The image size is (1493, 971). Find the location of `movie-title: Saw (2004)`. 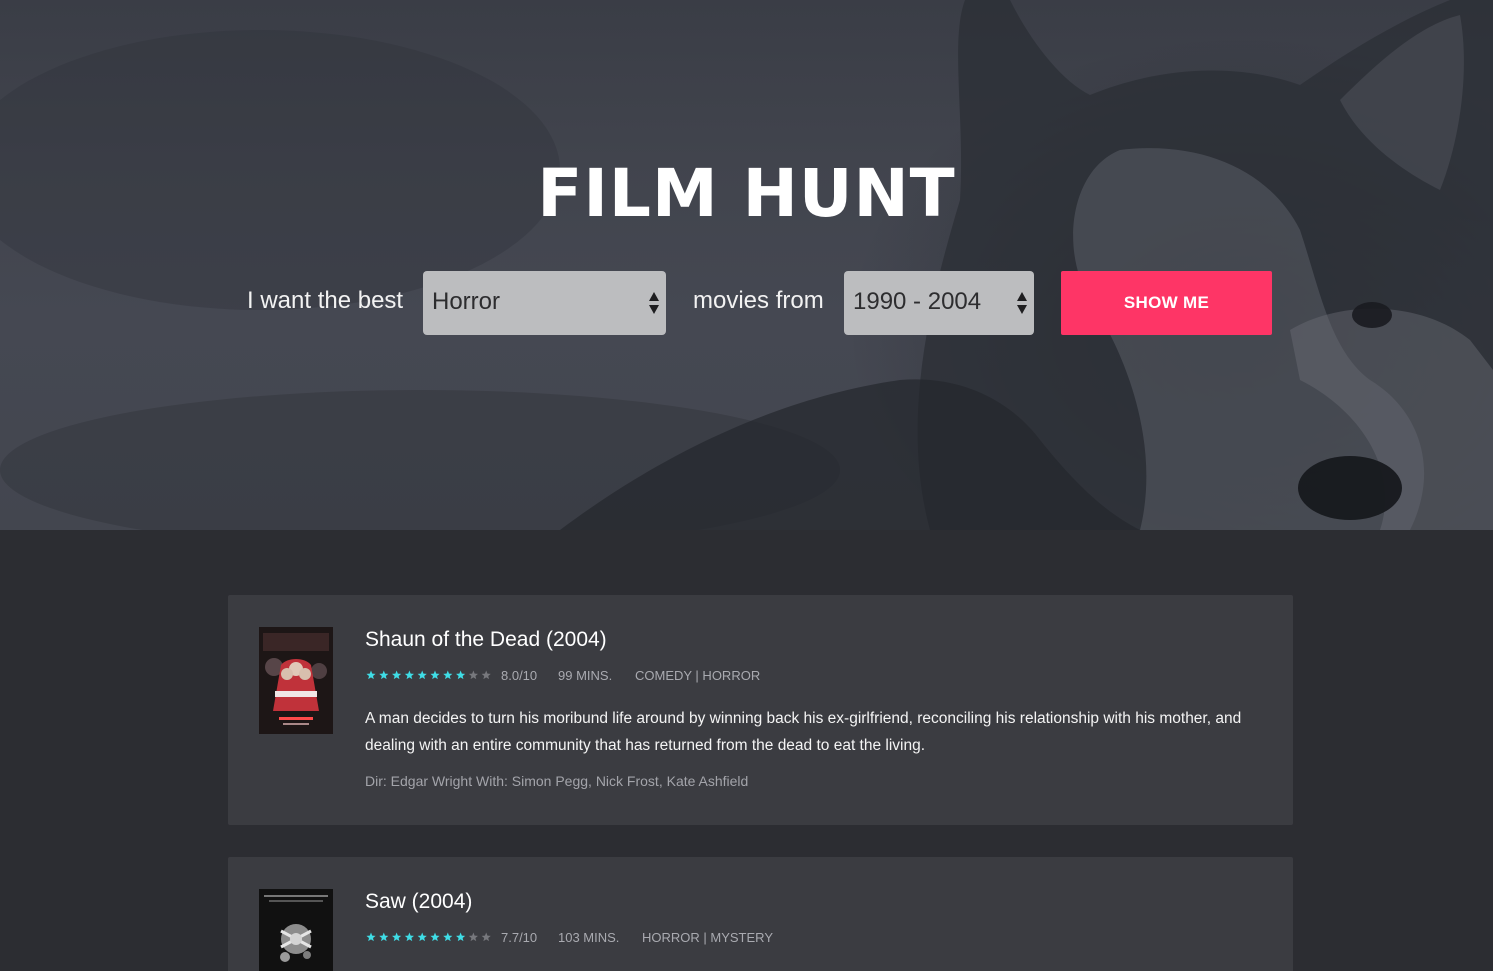

movie-title: Saw (2004) is located at coordinates (418, 902).